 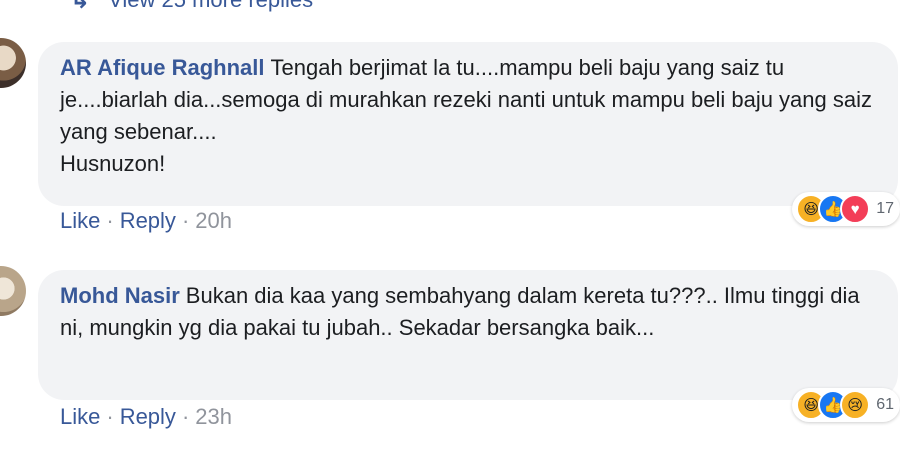 I want to click on comment-text-line: Husnuzon!, so click(x=113, y=163).